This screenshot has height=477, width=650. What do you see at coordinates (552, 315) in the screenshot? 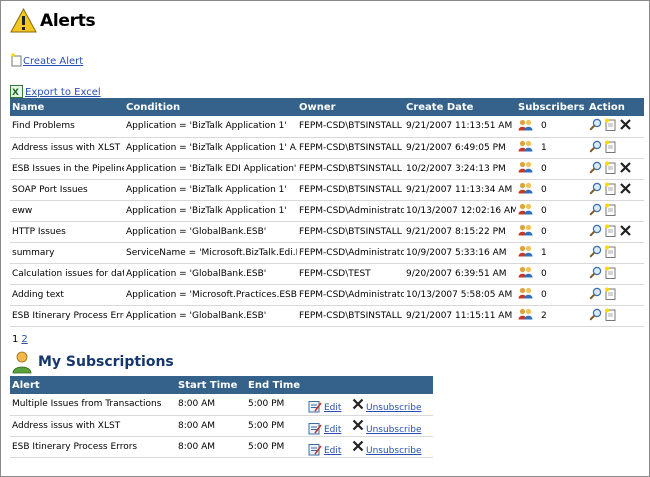
I see `subscribers-cell: 2` at bounding box center [552, 315].